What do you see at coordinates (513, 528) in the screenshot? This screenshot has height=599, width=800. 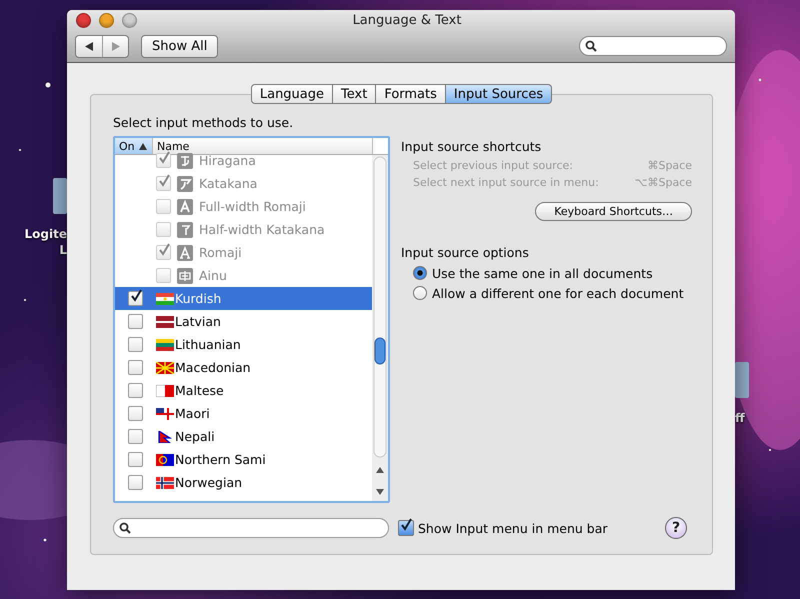 I see `checkbox-label: Show Input menu in menu bar` at bounding box center [513, 528].